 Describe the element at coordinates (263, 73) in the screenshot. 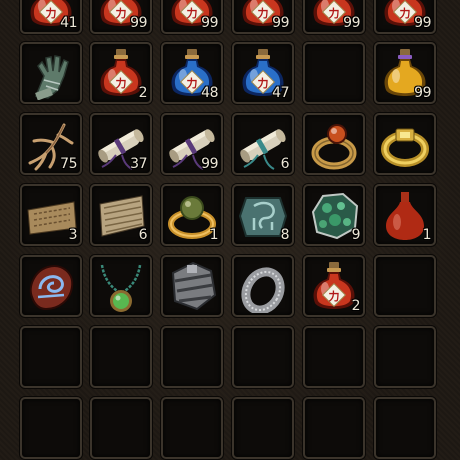

I see `inventory-slot: 力 47` at that location.